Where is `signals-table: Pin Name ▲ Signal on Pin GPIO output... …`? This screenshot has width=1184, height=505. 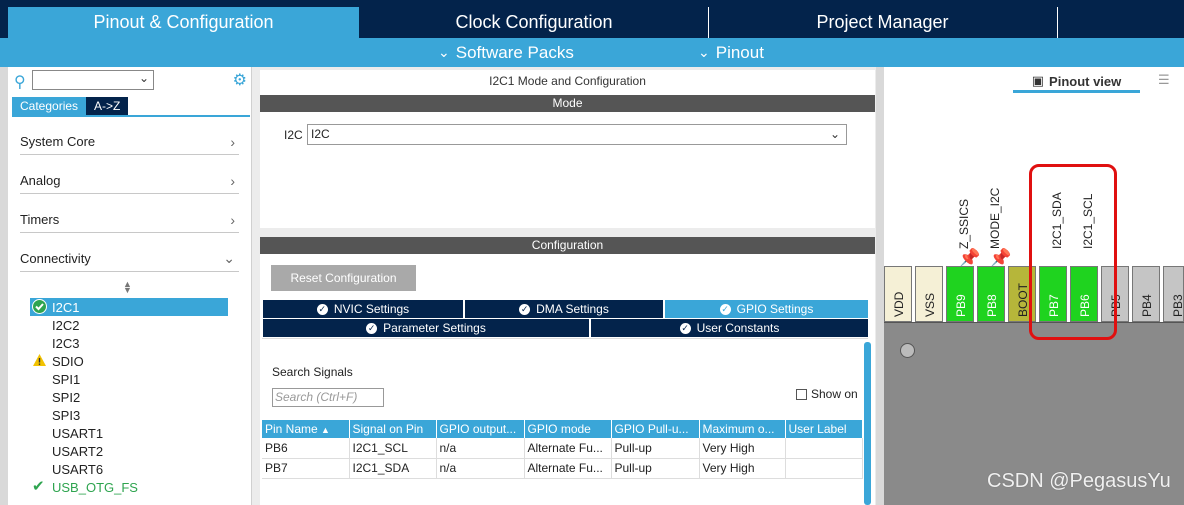 signals-table: Pin Name ▲ Signal on Pin GPIO output... … is located at coordinates (562, 449).